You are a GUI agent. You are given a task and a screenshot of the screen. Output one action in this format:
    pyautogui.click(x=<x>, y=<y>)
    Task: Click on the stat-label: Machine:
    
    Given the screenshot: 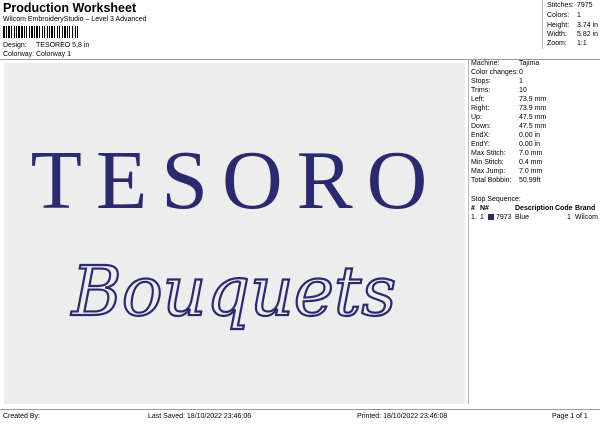 What is the action you would take?
    pyautogui.click(x=485, y=63)
    